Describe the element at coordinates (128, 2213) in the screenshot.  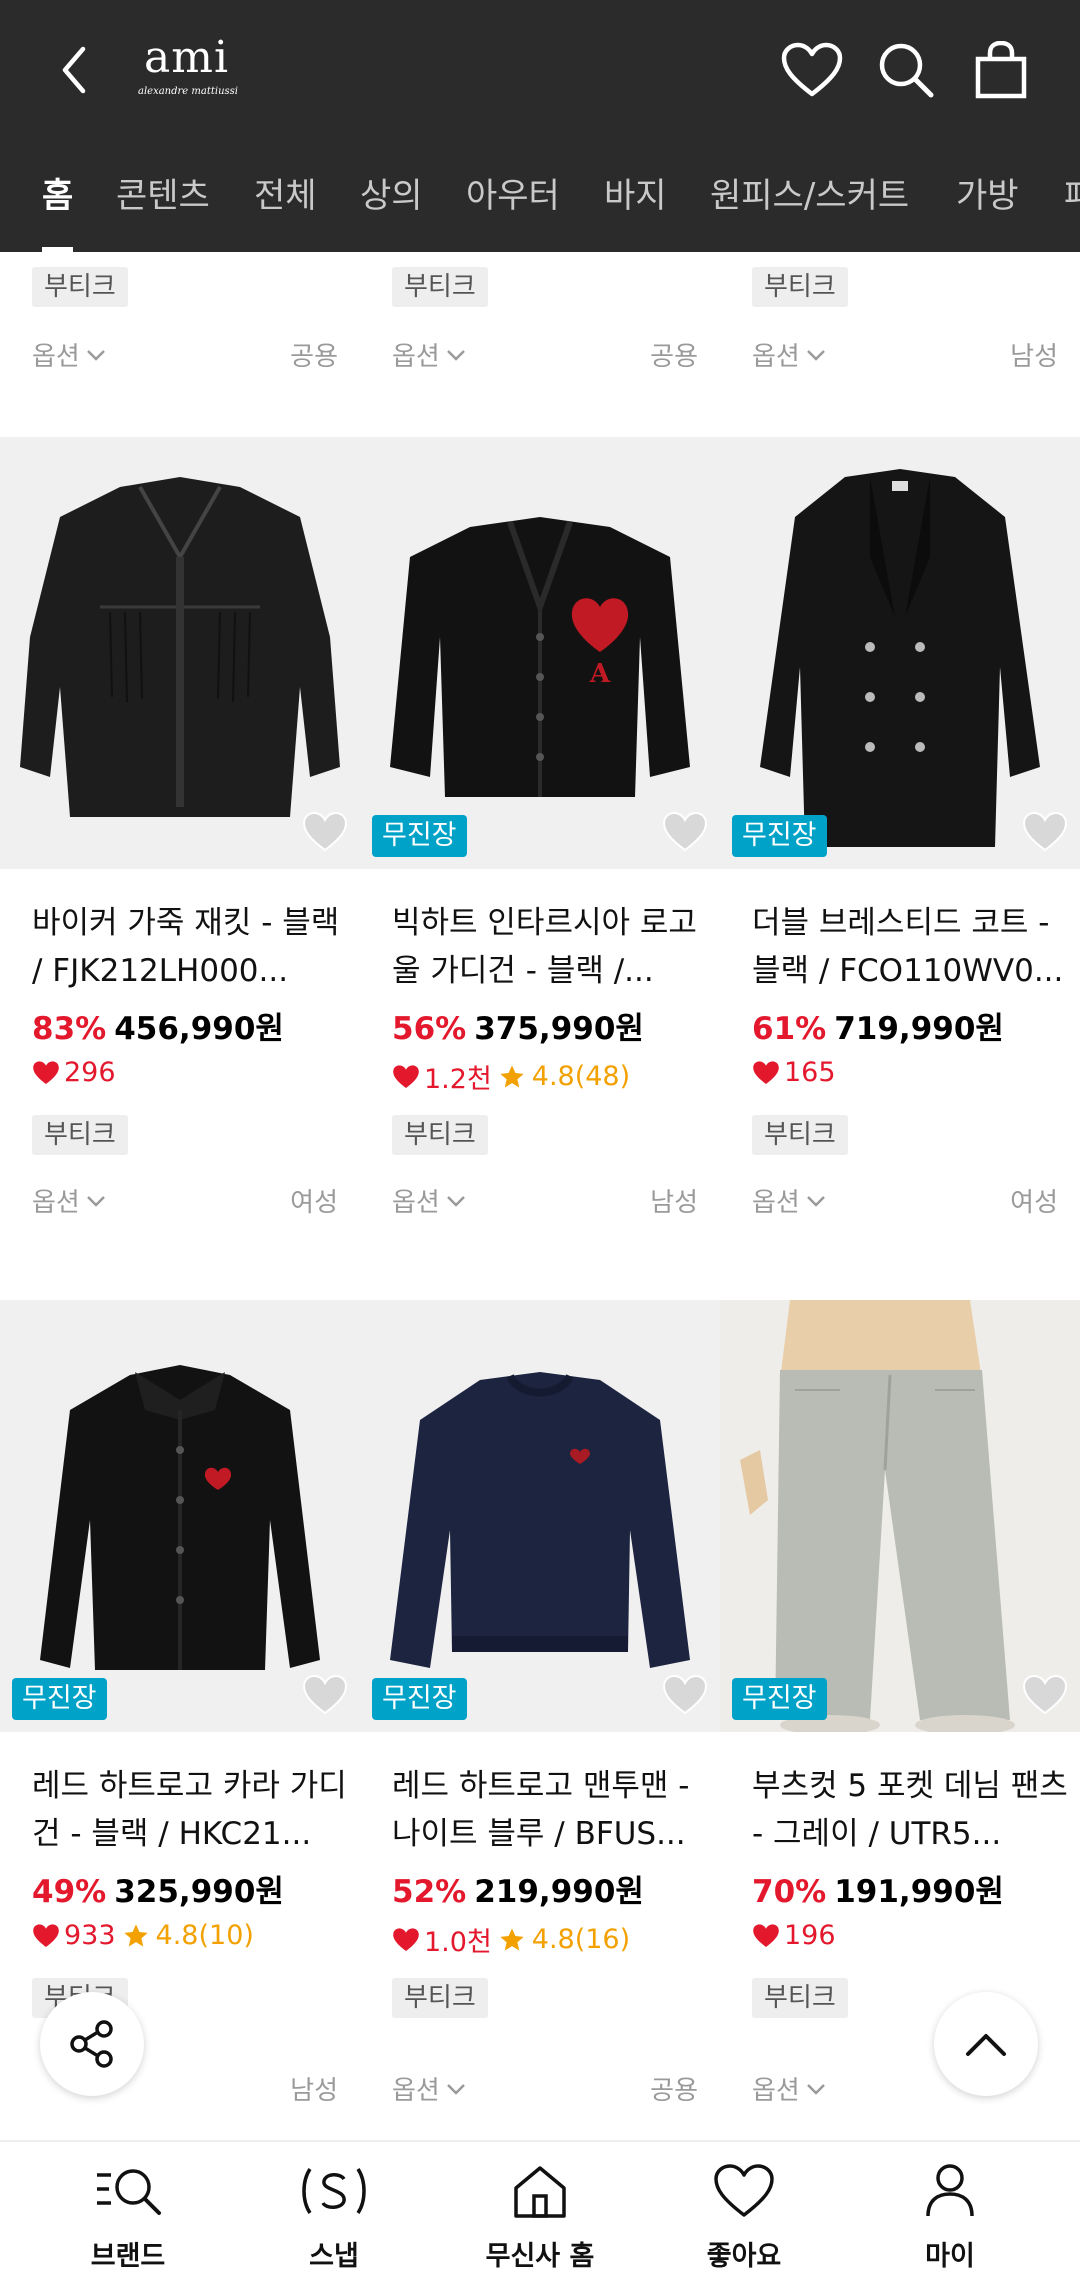
I see `nav-brand: 브랜드` at that location.